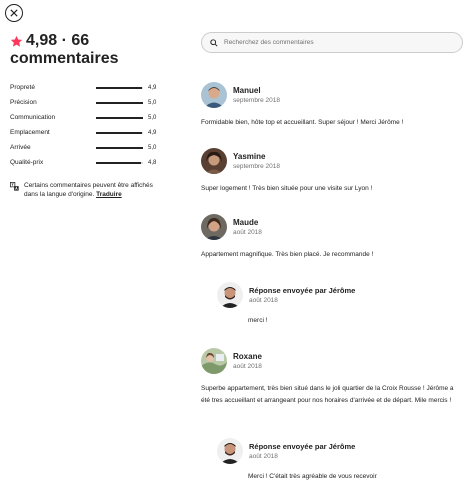  What do you see at coordinates (30, 132) in the screenshot?
I see `category-label: Emplacement` at bounding box center [30, 132].